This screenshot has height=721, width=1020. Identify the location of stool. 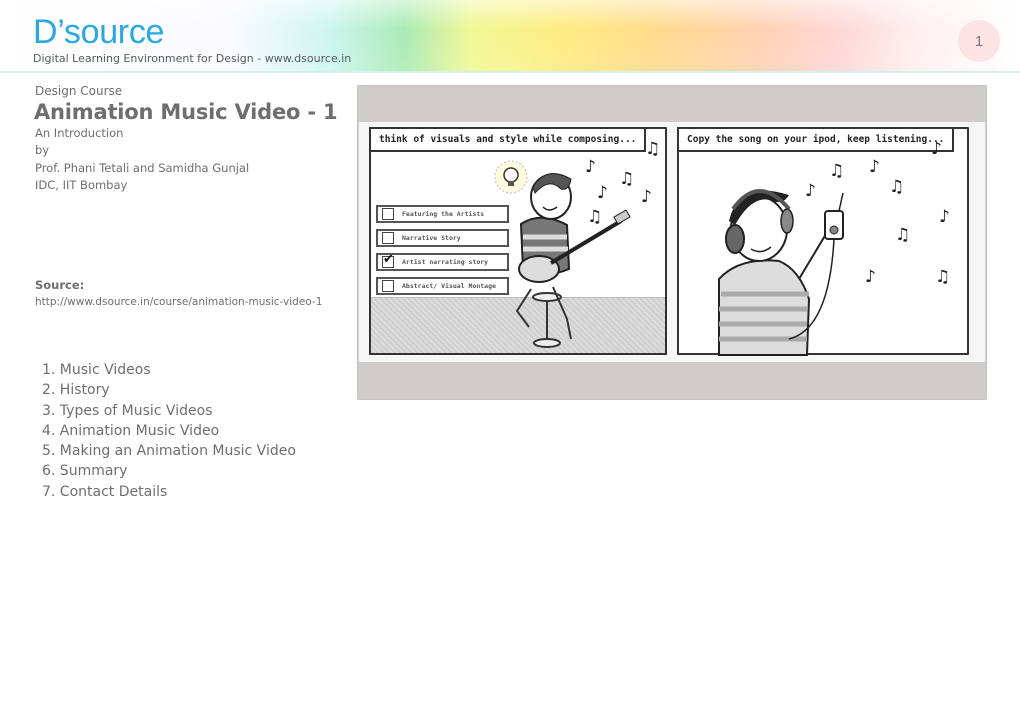
(547, 320).